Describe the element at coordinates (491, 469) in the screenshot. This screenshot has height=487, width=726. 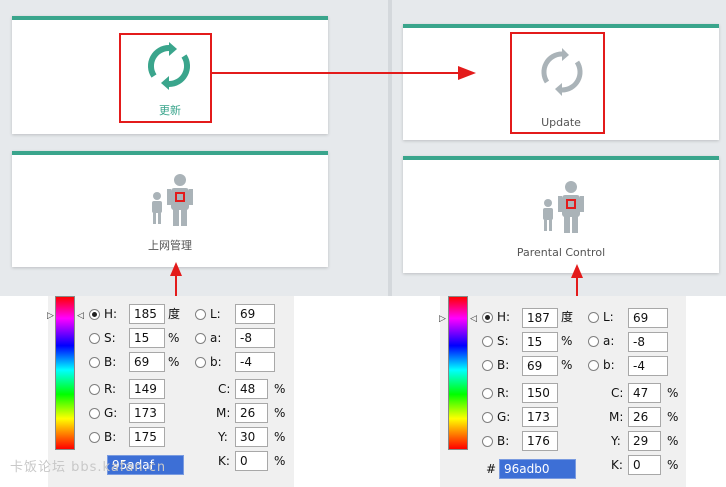
I see `hash-label: #` at that location.